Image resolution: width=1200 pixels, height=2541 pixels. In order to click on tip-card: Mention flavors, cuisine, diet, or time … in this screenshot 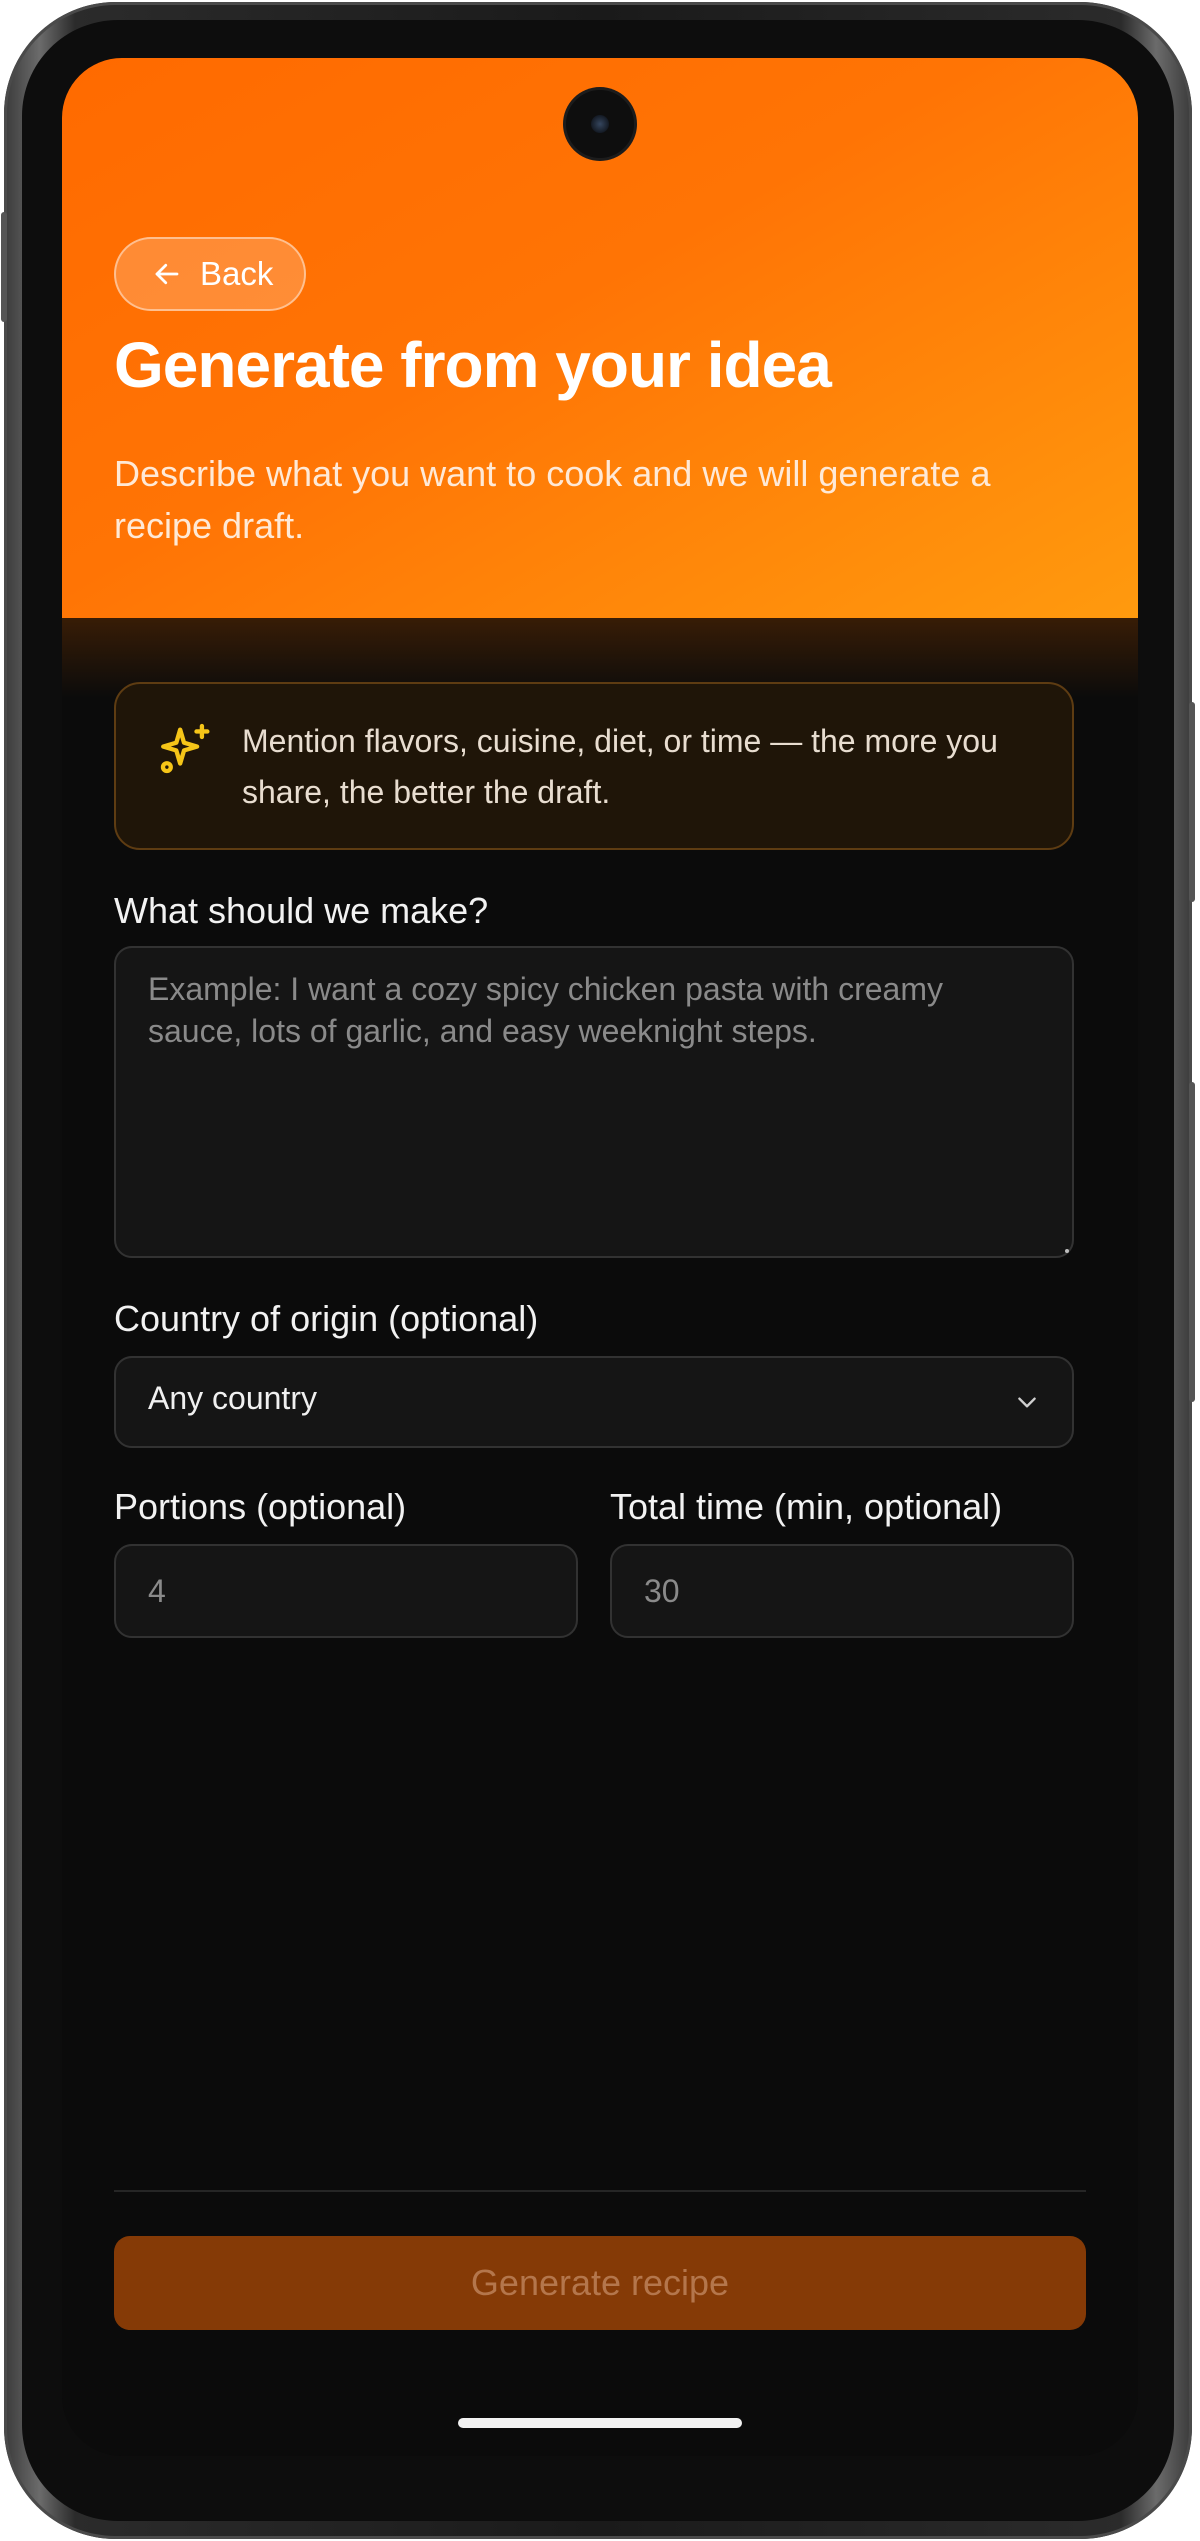, I will do `click(594, 766)`.